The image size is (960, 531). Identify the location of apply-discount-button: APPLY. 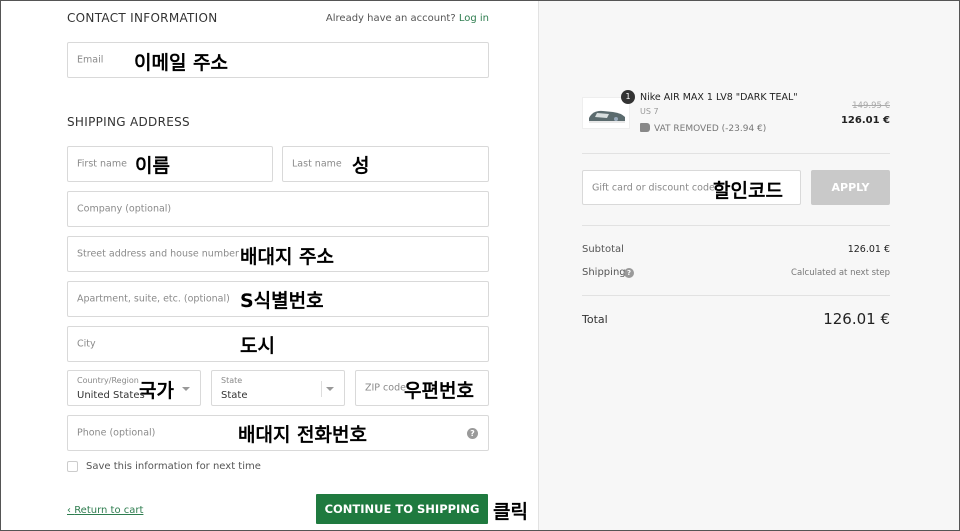
(850, 187).